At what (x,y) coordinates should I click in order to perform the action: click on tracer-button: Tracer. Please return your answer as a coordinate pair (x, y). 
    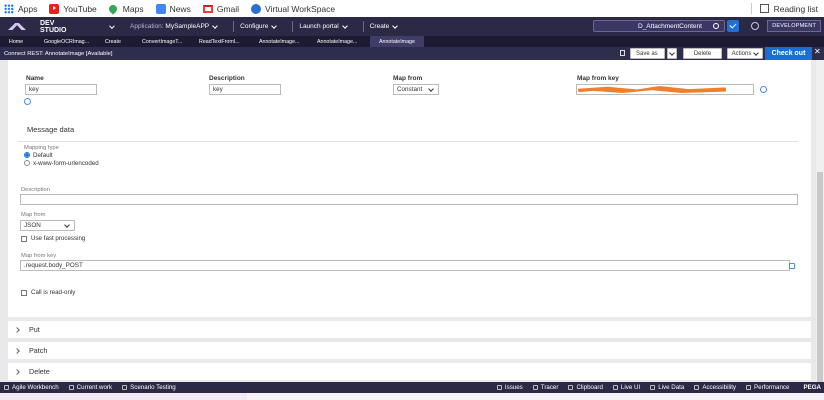
    Looking at the image, I should click on (545, 387).